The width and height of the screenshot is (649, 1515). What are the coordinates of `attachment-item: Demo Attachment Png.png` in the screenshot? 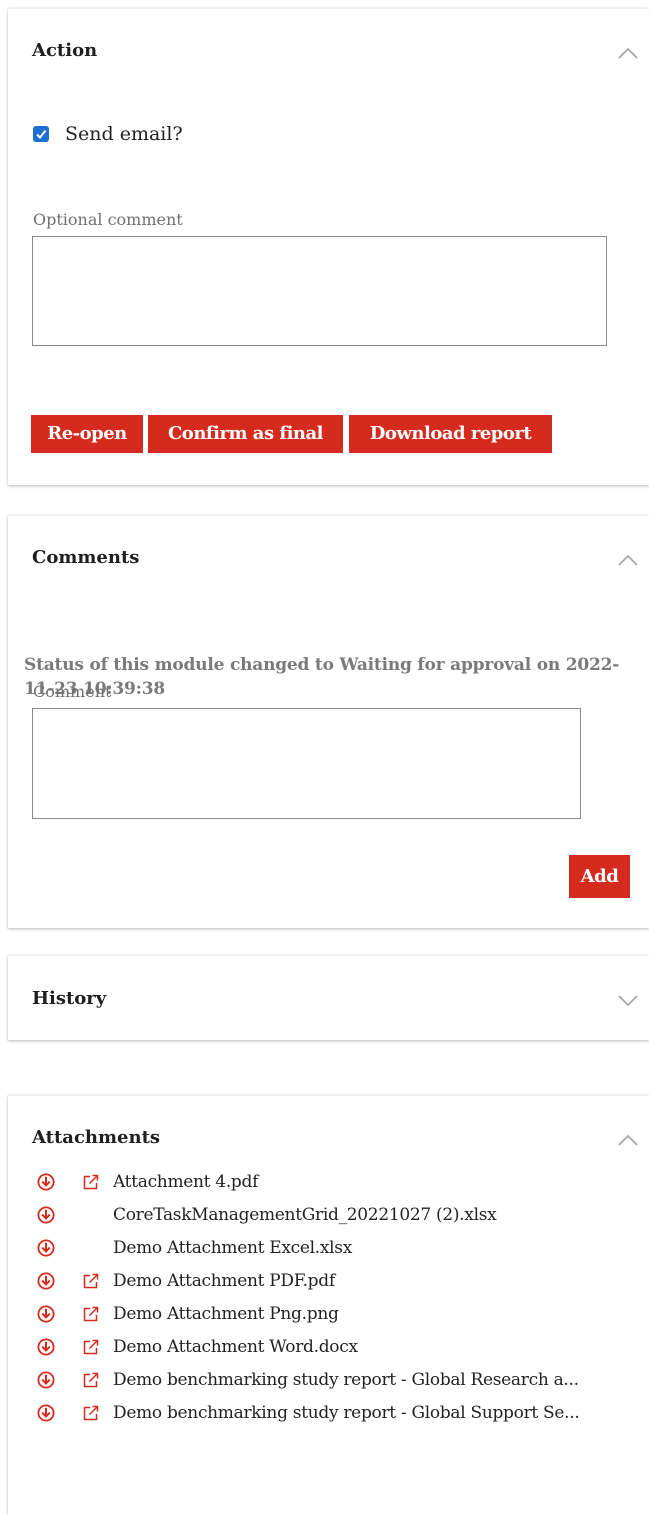 It's located at (324, 1315).